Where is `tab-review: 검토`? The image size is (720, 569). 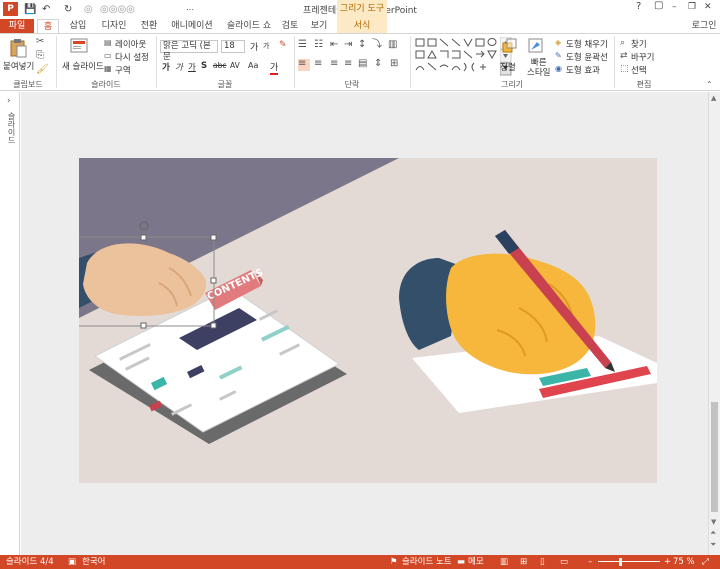 tab-review: 검토 is located at coordinates (290, 26).